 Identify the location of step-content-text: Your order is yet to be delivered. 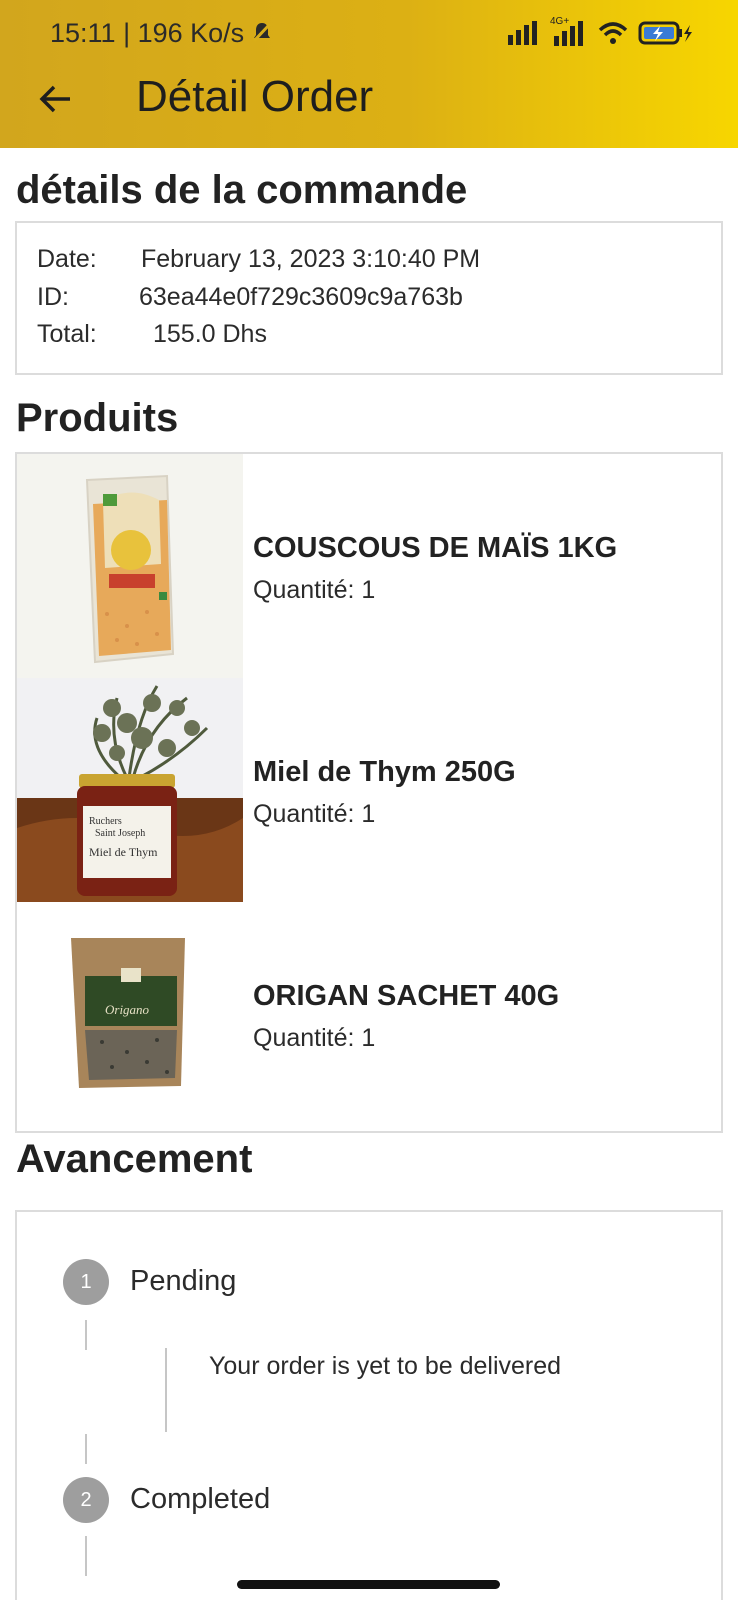
(385, 1366).